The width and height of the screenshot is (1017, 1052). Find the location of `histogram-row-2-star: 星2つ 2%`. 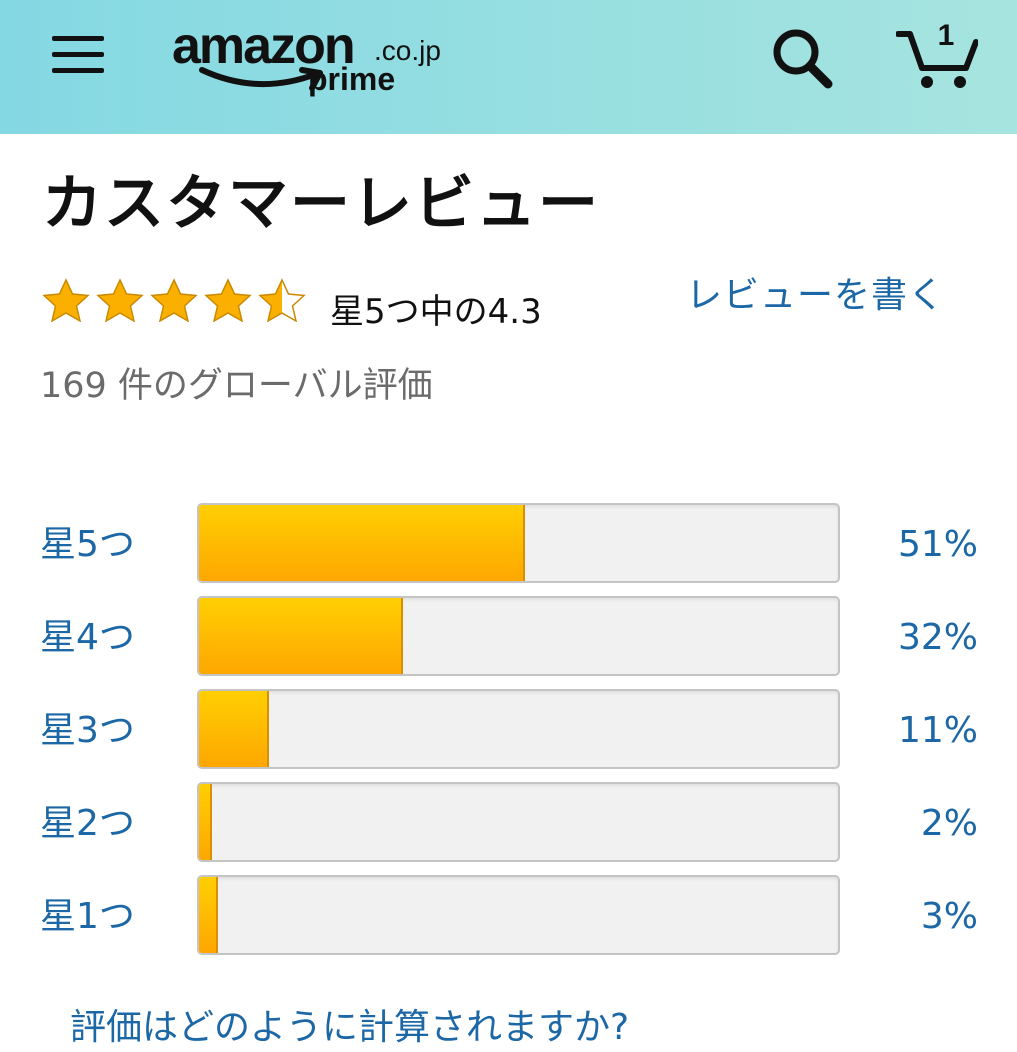

histogram-row-2-star: 星2つ 2% is located at coordinates (508, 823).